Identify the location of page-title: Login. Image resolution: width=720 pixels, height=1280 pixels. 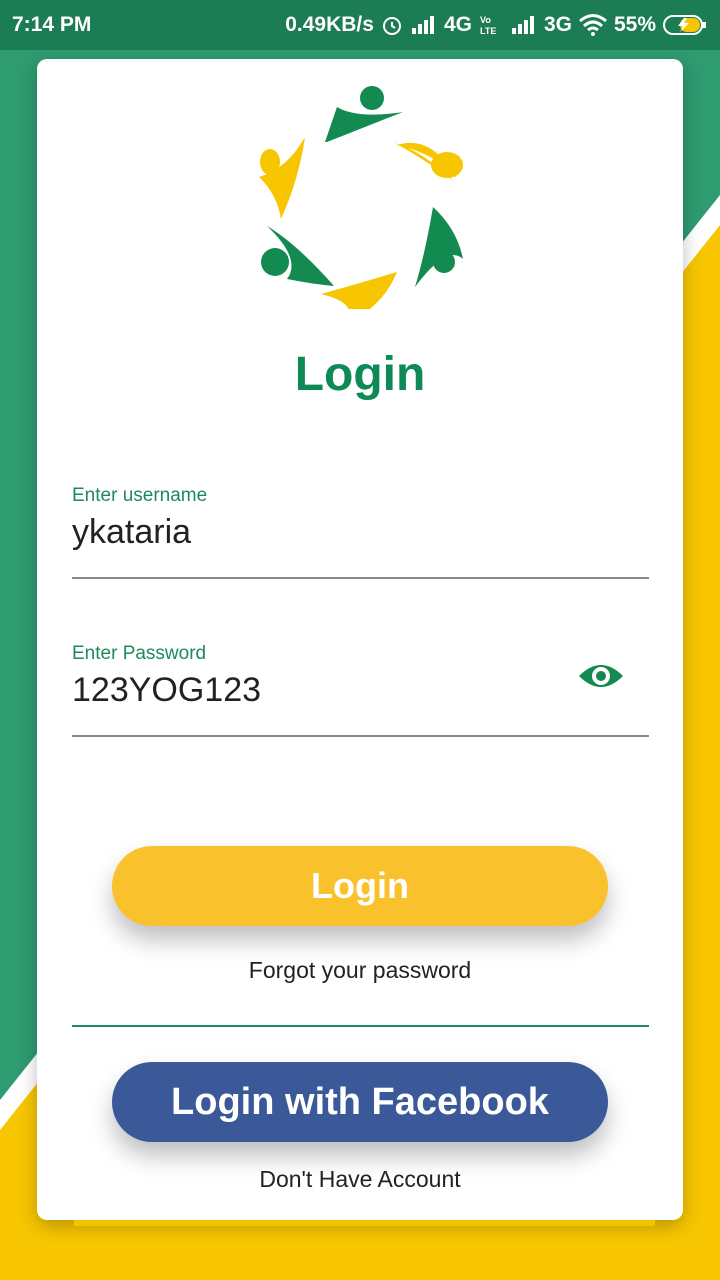
(360, 374).